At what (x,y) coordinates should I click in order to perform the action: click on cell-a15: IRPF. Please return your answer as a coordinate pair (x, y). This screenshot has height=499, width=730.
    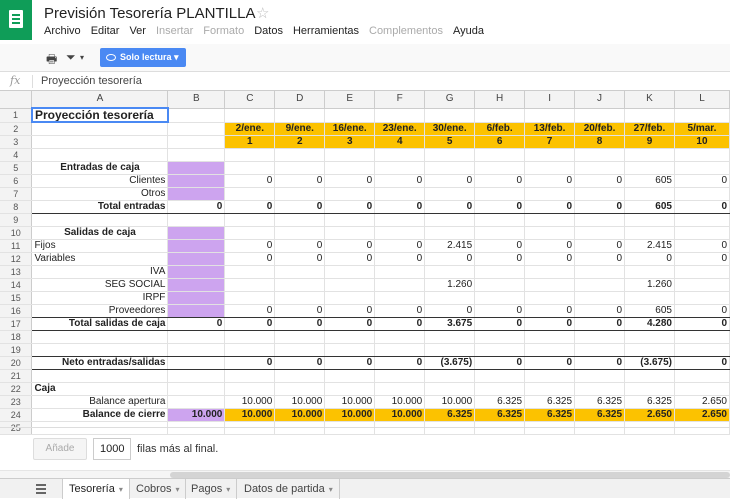
    Looking at the image, I should click on (100, 298).